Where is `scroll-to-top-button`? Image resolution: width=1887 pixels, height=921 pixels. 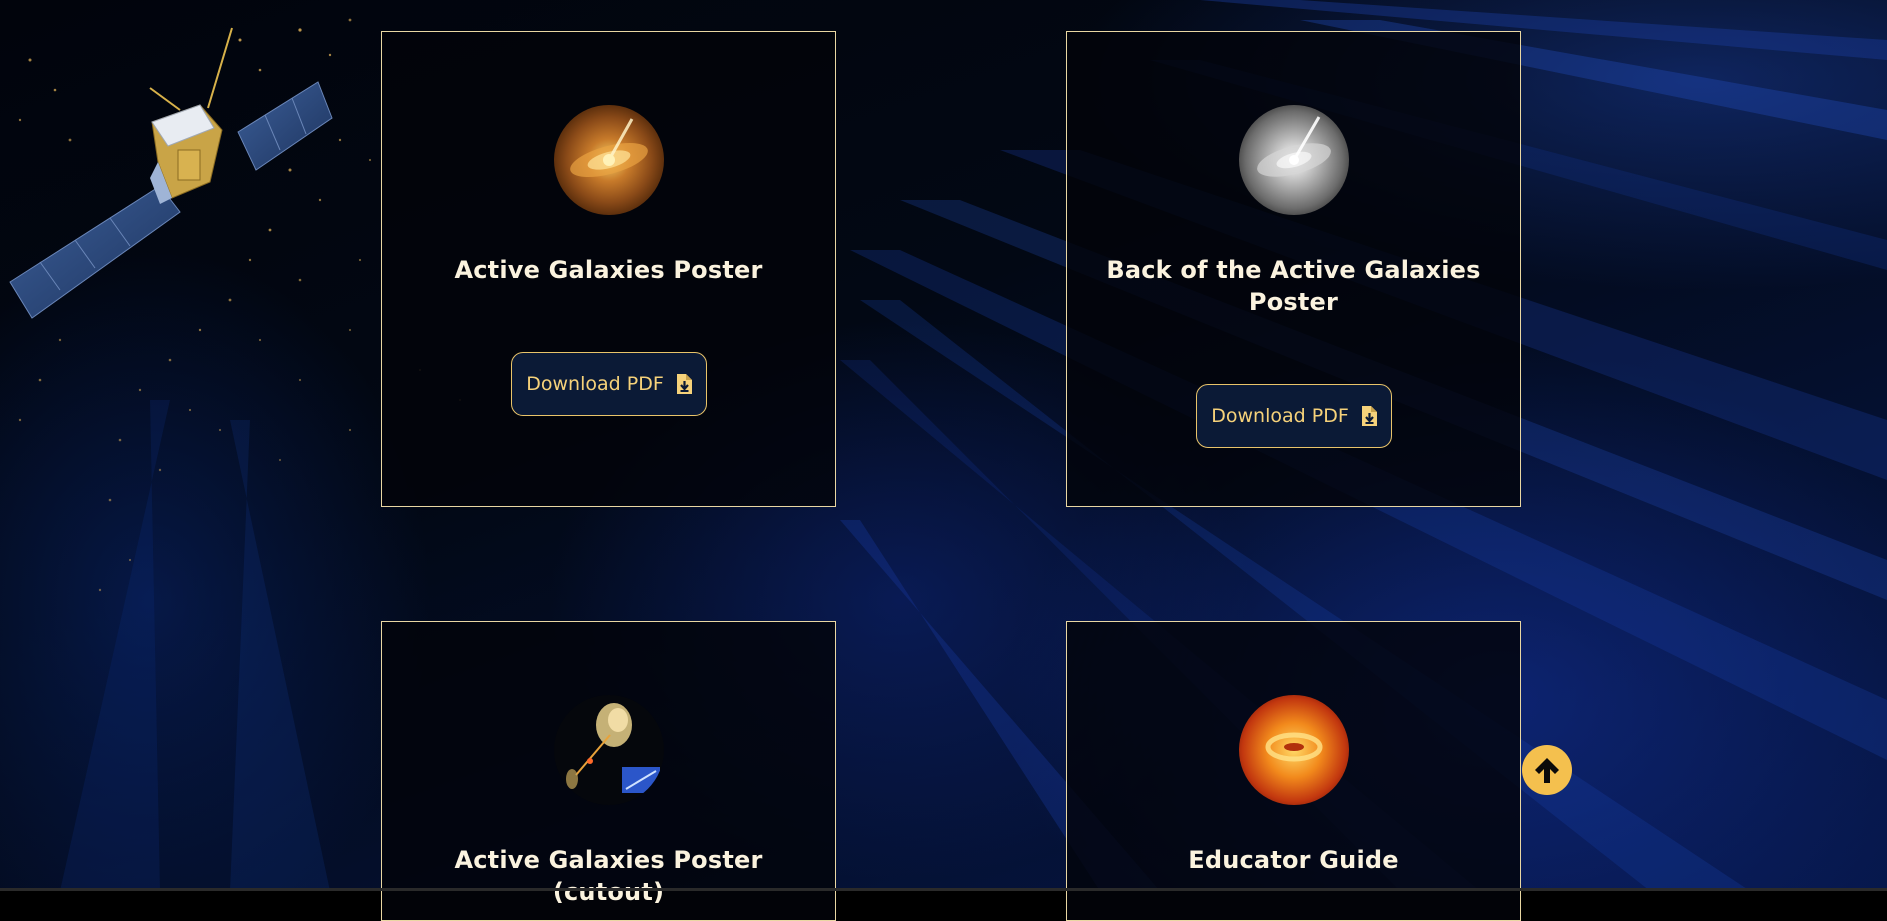 scroll-to-top-button is located at coordinates (1547, 770).